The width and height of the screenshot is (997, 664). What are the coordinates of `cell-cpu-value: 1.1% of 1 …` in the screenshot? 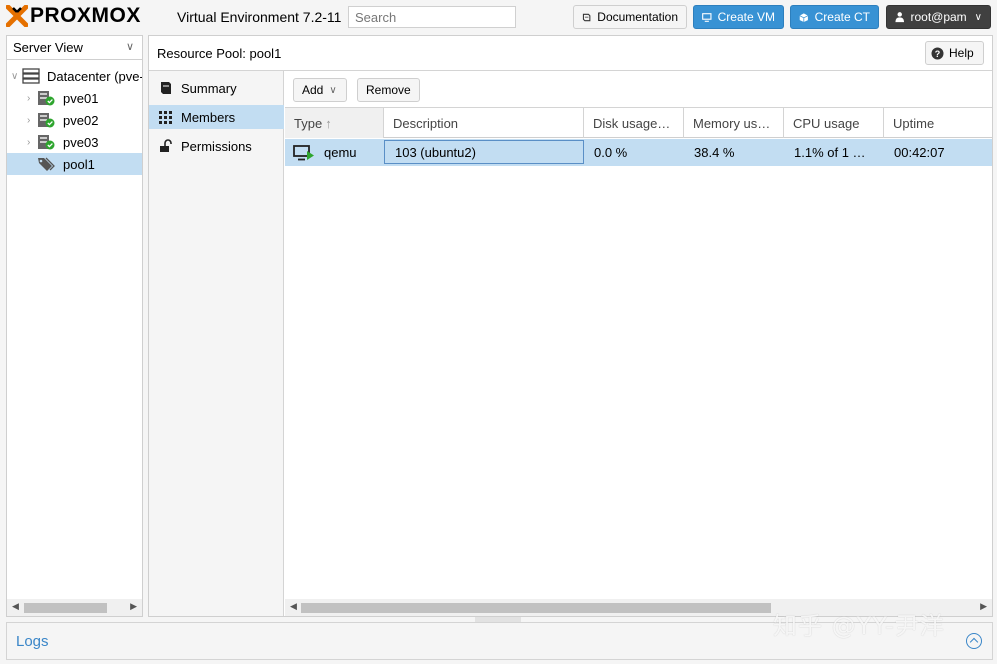 It's located at (830, 152).